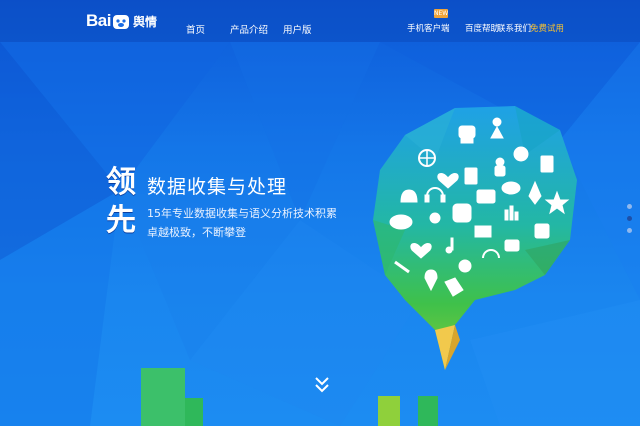 The image size is (640, 426). Describe the element at coordinates (217, 187) in the screenshot. I see `hero-title: 数据收集与处理` at that location.